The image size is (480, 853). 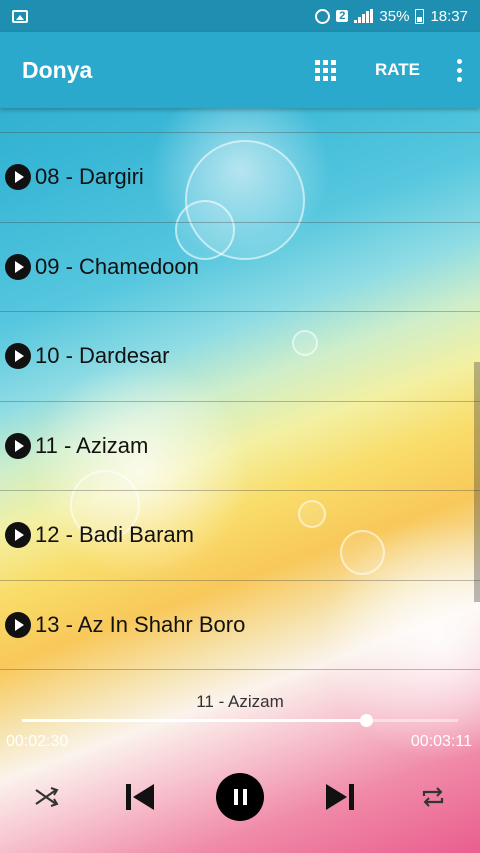 I want to click on previous-icon, so click(x=140, y=797).